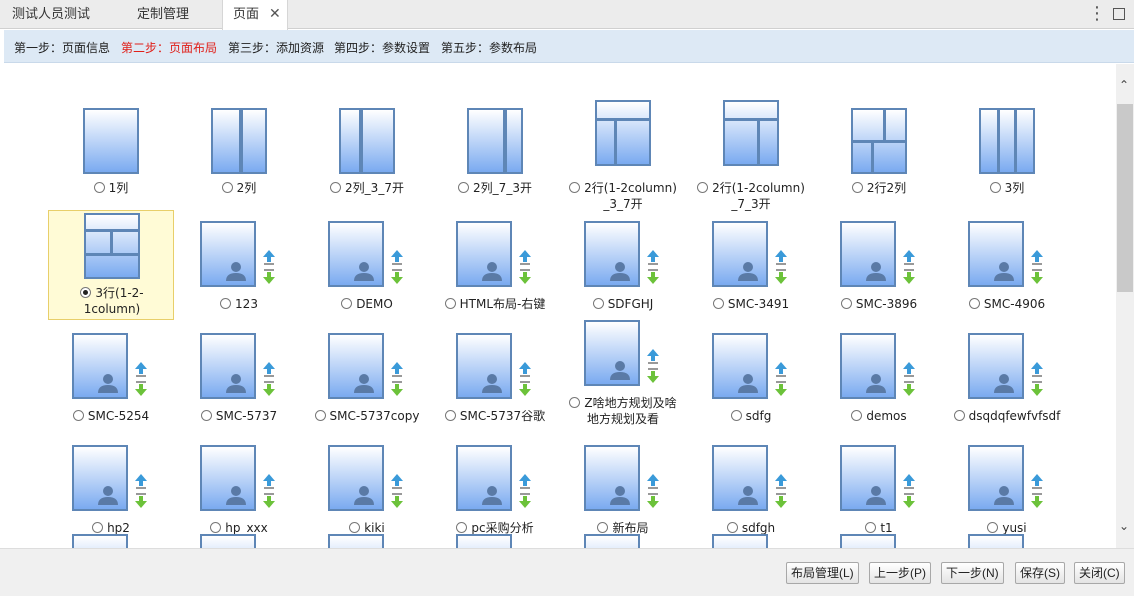 This screenshot has height=596, width=1134. What do you see at coordinates (1007, 265) in the screenshot?
I see `layout-option: SMC-4906` at bounding box center [1007, 265].